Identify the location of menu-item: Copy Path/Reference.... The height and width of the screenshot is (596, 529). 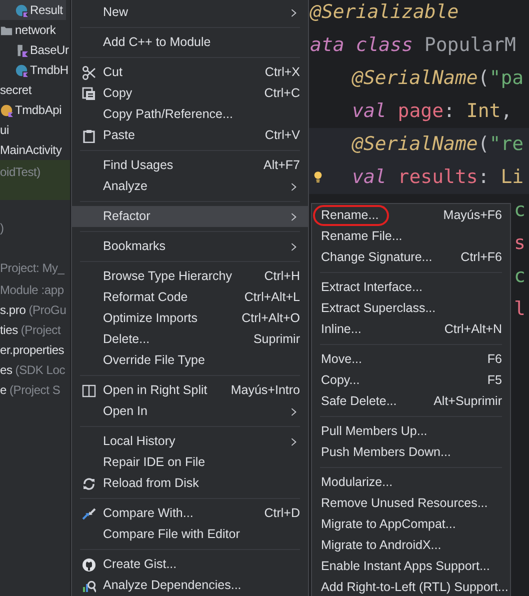
(190, 114).